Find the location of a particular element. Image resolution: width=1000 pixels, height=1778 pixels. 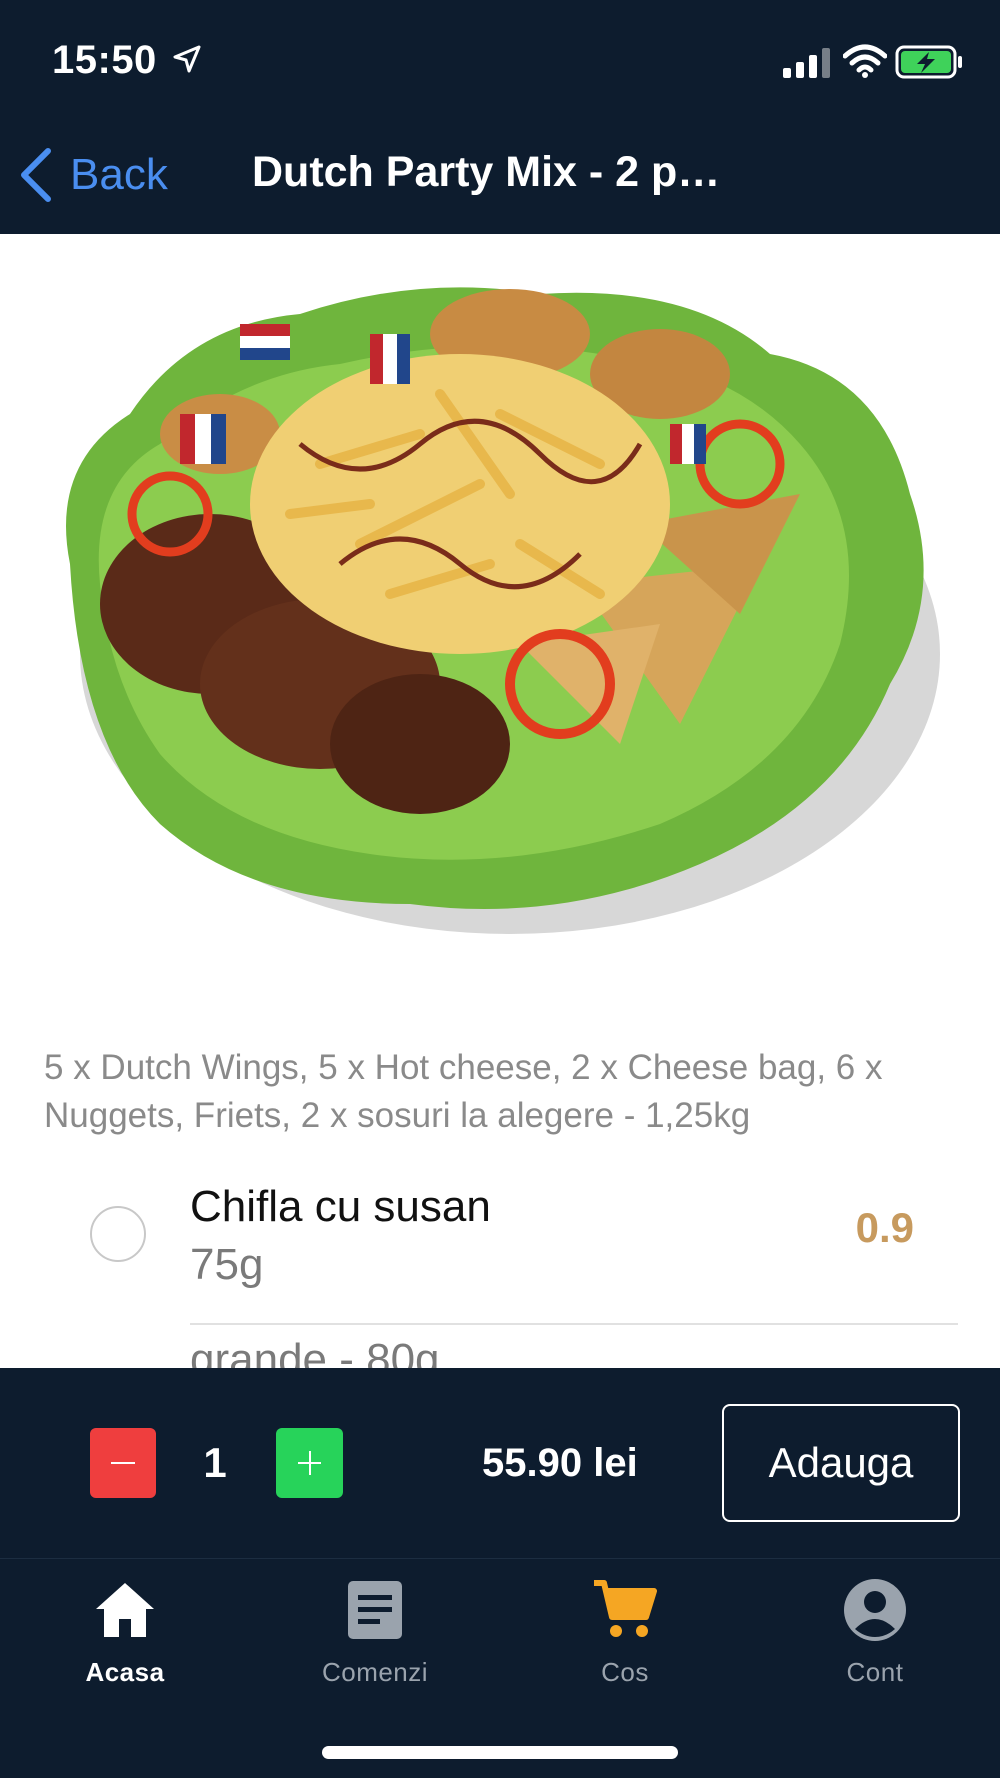

option-row-chifla-cu-susan: Chifla cu susan 75g 0.9 is located at coordinates (500, 1249).